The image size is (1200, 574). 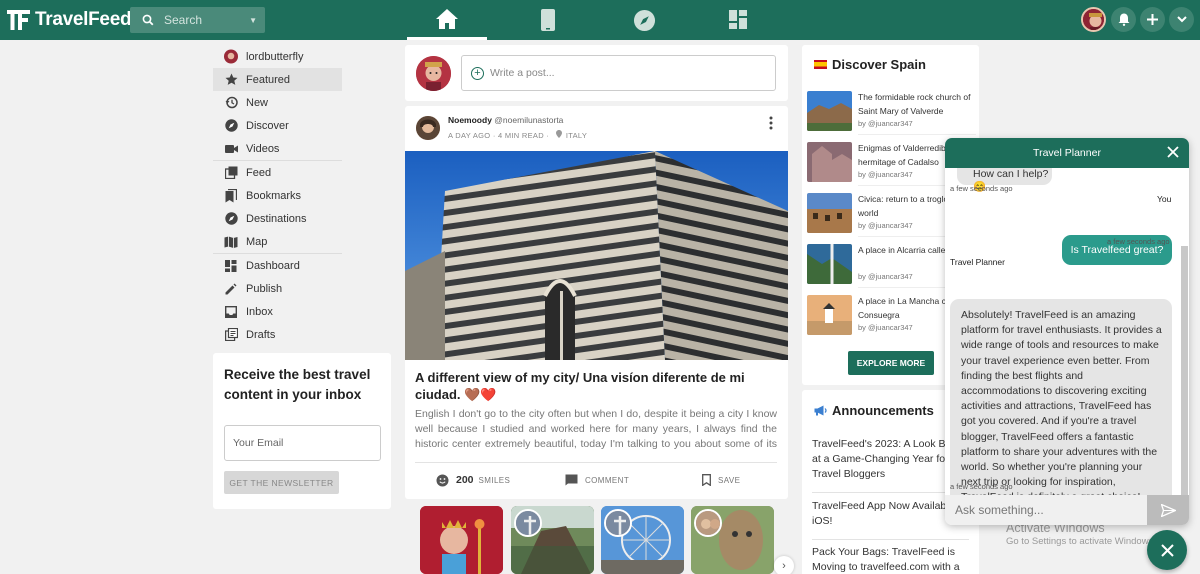 What do you see at coordinates (1138, 241) in the screenshot?
I see `message-timestamp: a few seconds ago` at bounding box center [1138, 241].